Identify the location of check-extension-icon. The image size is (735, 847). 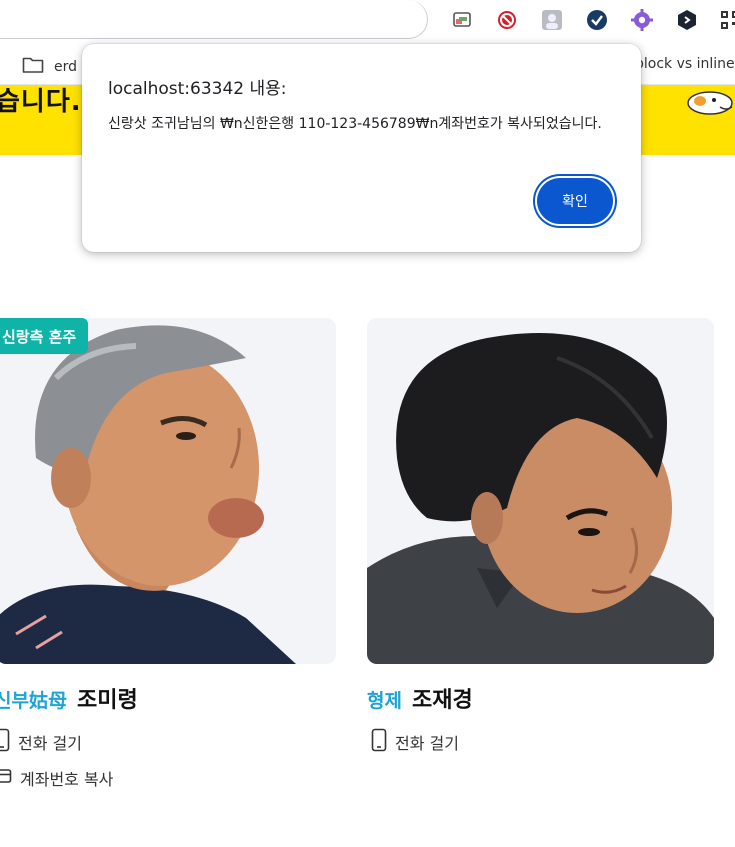
(597, 20).